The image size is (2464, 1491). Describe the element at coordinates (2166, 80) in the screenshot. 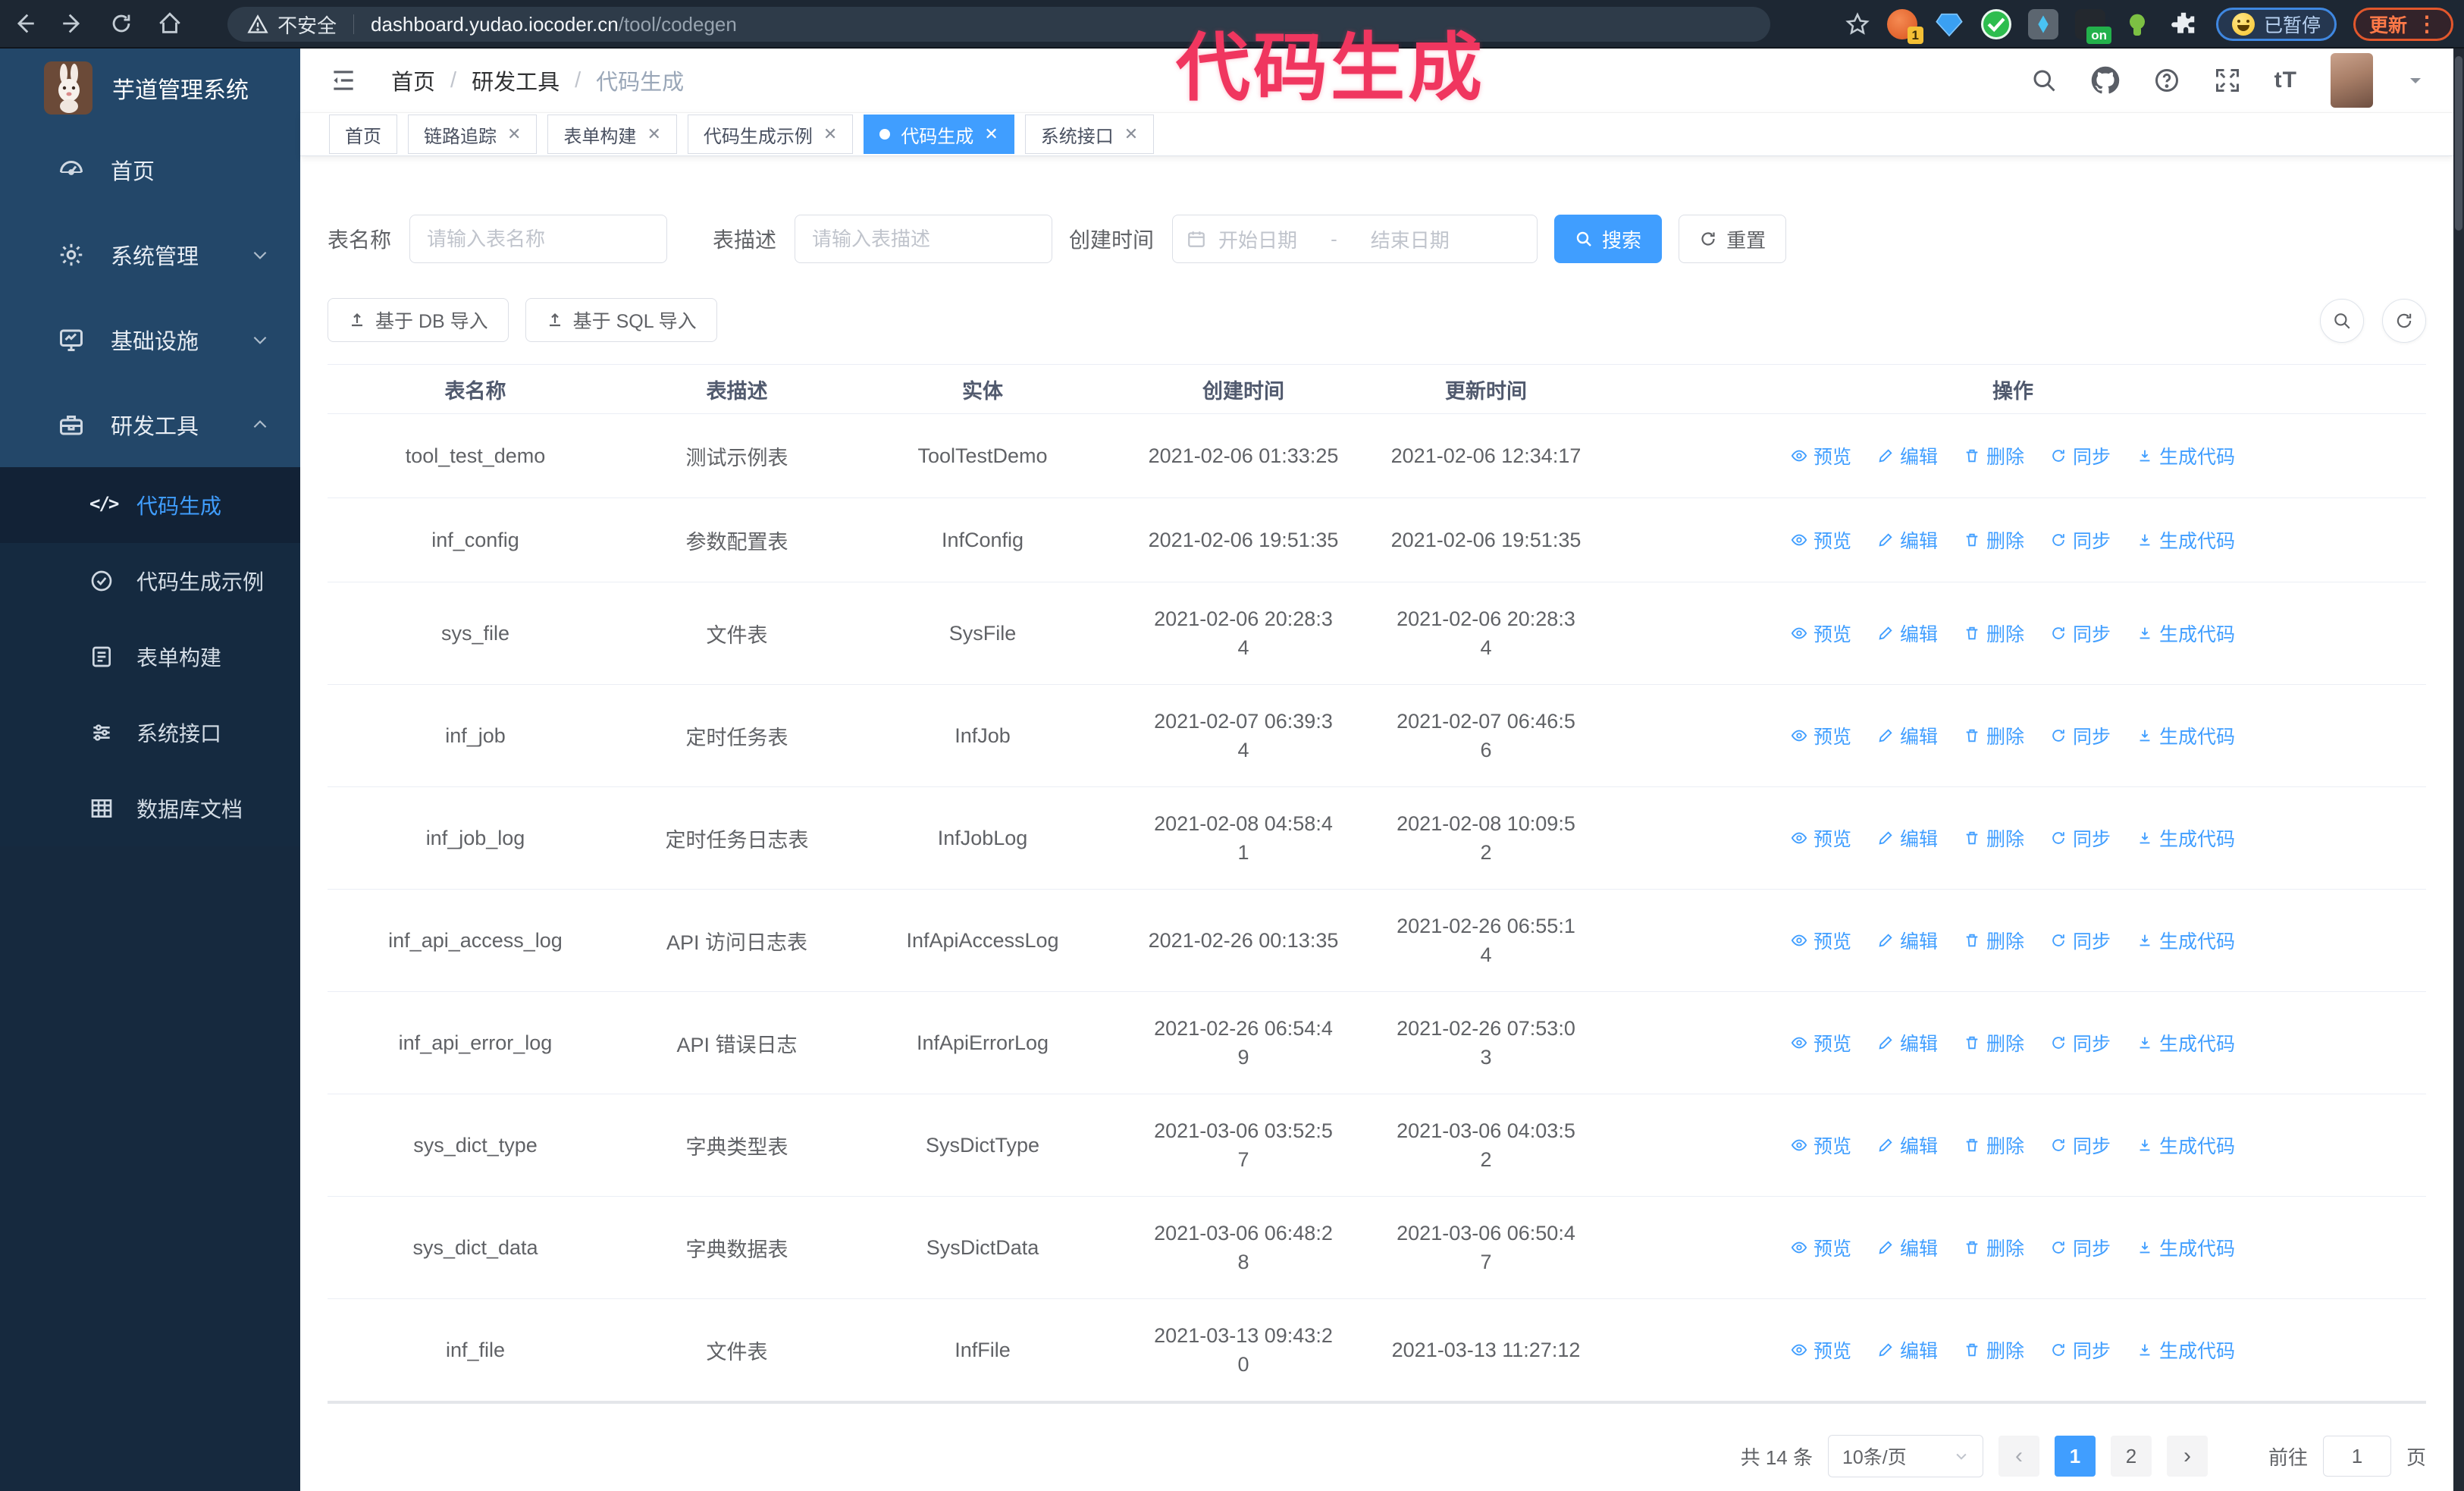

I see `help-icon` at that location.